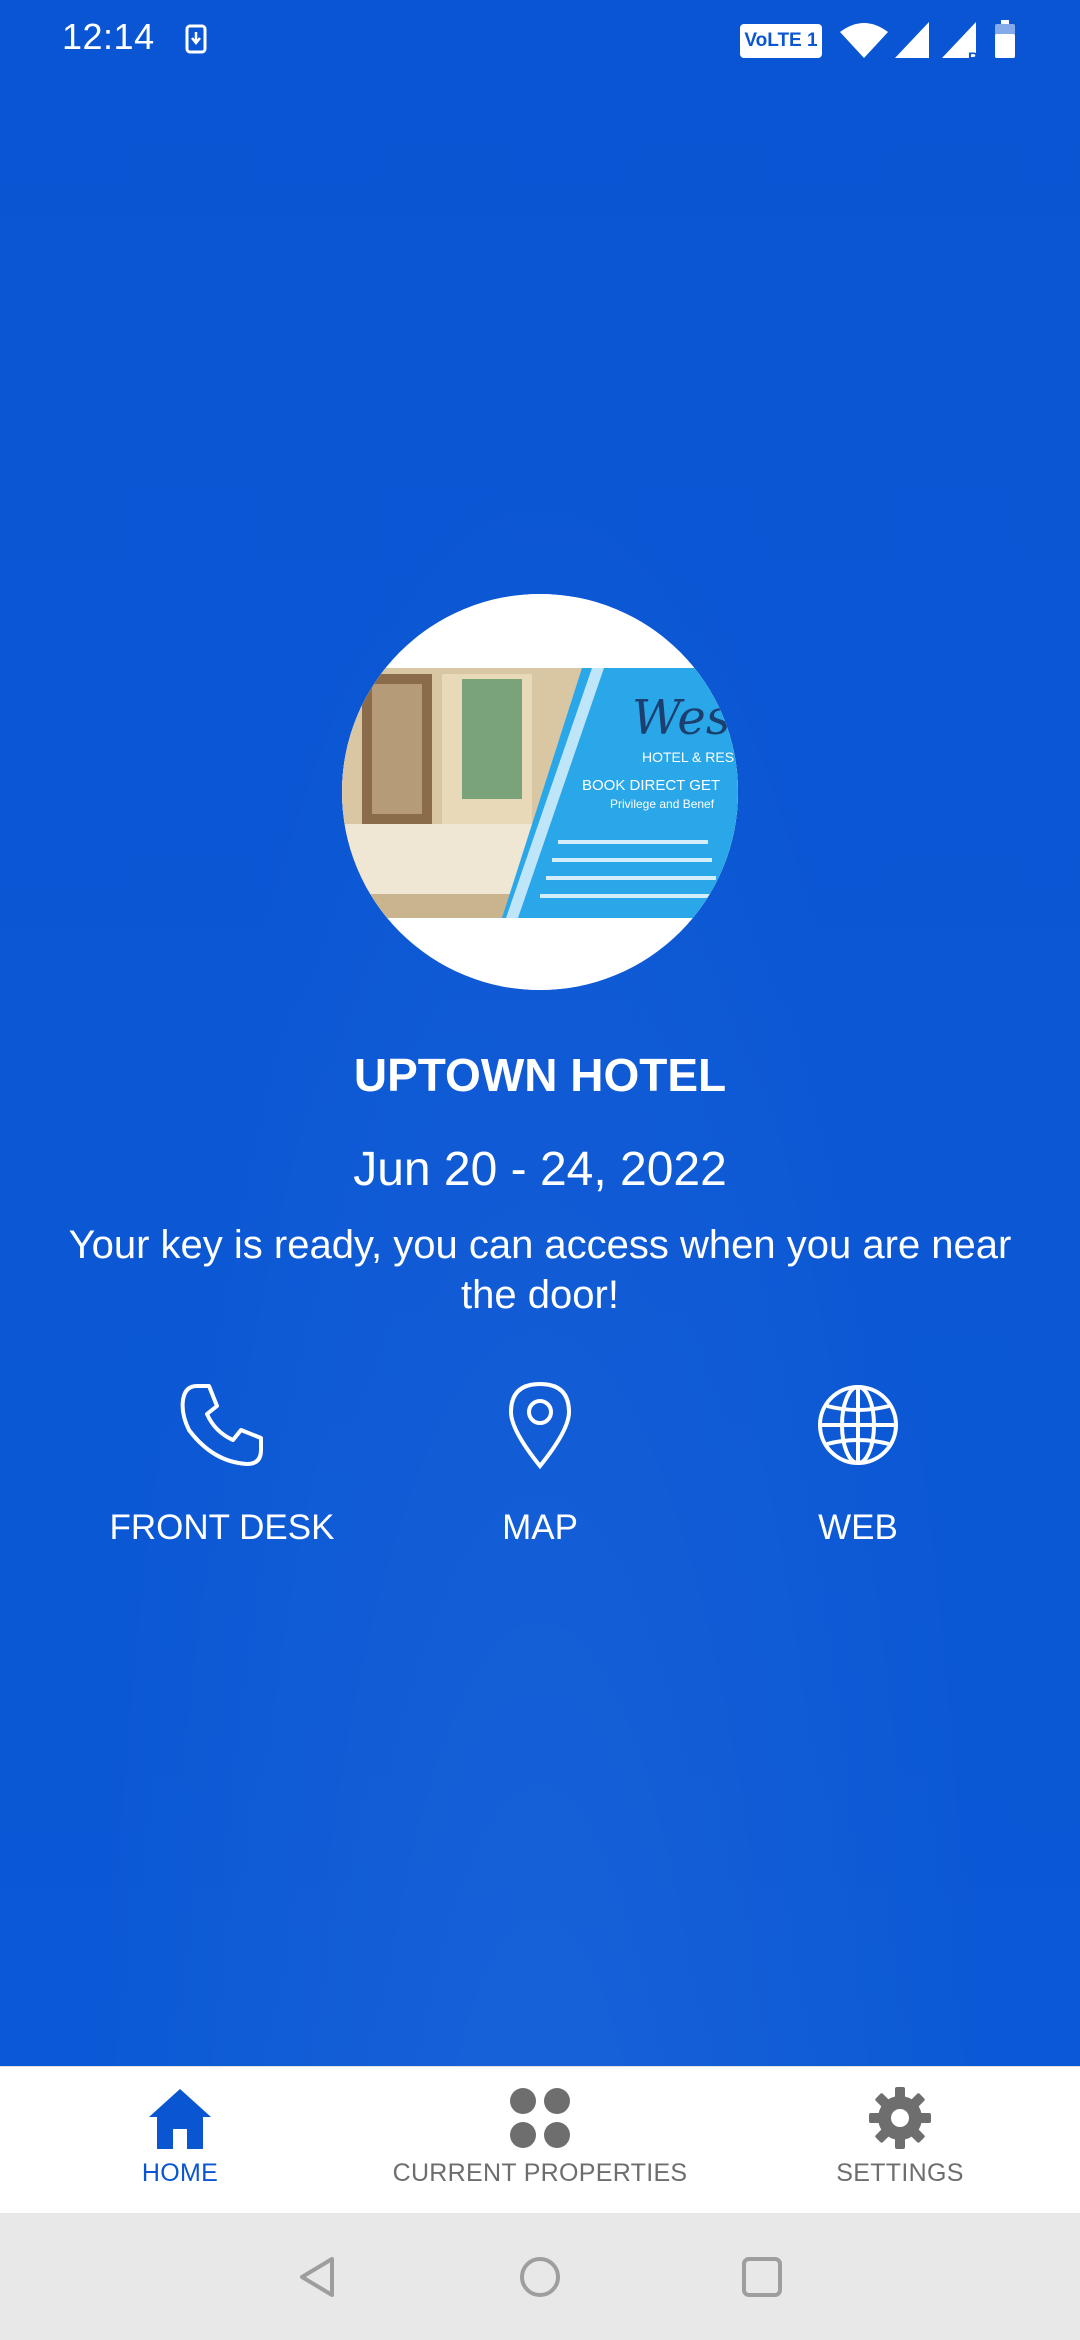 This screenshot has width=1080, height=2340. What do you see at coordinates (912, 40) in the screenshot?
I see `signal-icon` at bounding box center [912, 40].